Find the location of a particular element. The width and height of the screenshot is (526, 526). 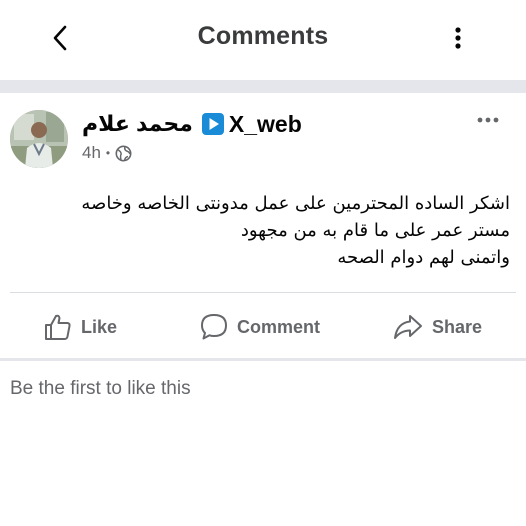

post-header-names: محمد علام X_web is located at coordinates (192, 124).